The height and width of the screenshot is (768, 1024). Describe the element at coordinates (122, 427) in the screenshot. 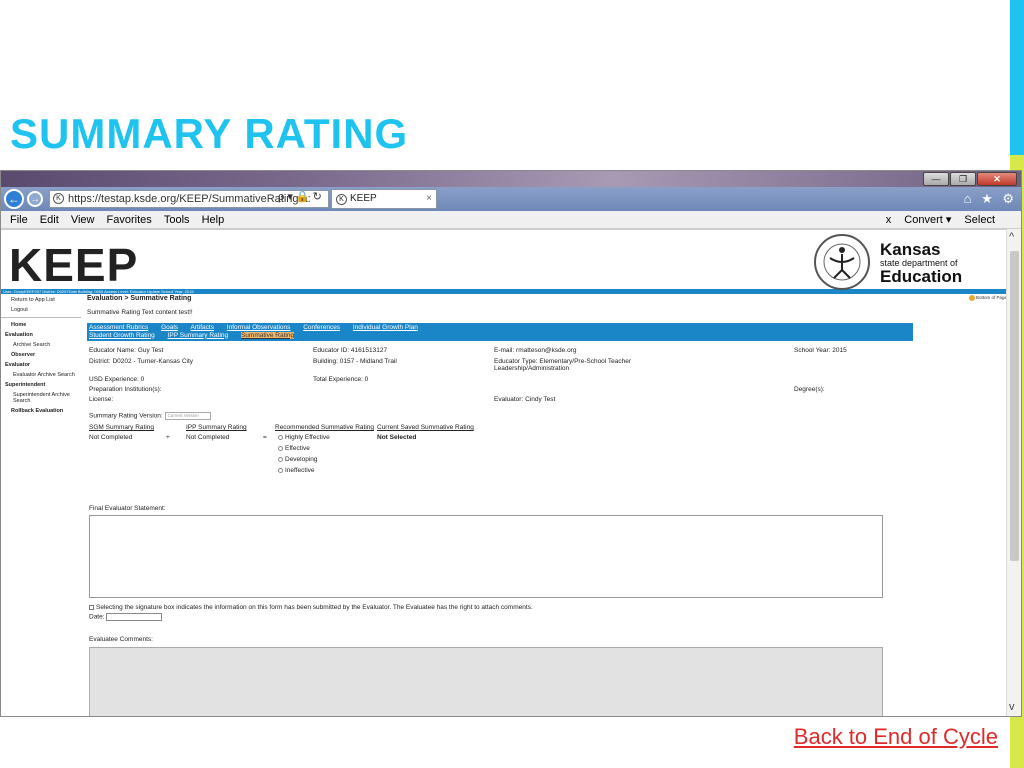

I see `sgm-summary-header: SGM Summary Rating` at that location.